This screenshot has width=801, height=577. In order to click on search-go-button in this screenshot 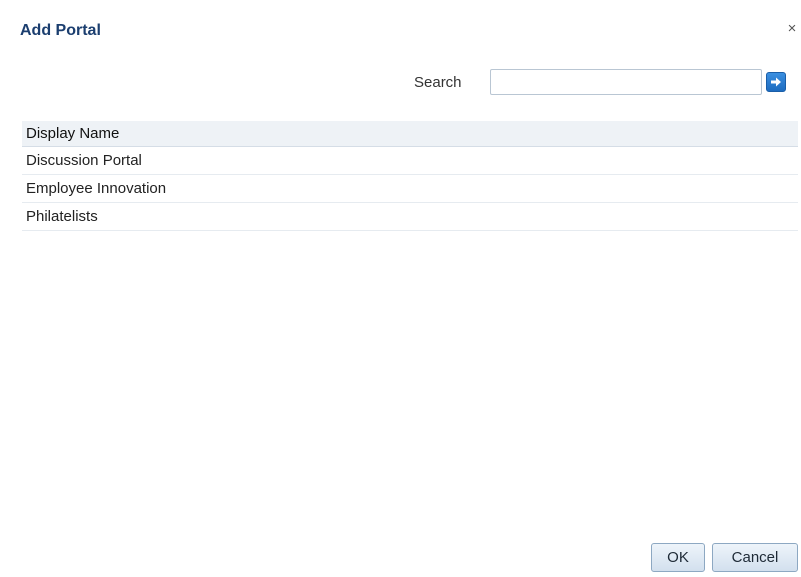, I will do `click(776, 82)`.